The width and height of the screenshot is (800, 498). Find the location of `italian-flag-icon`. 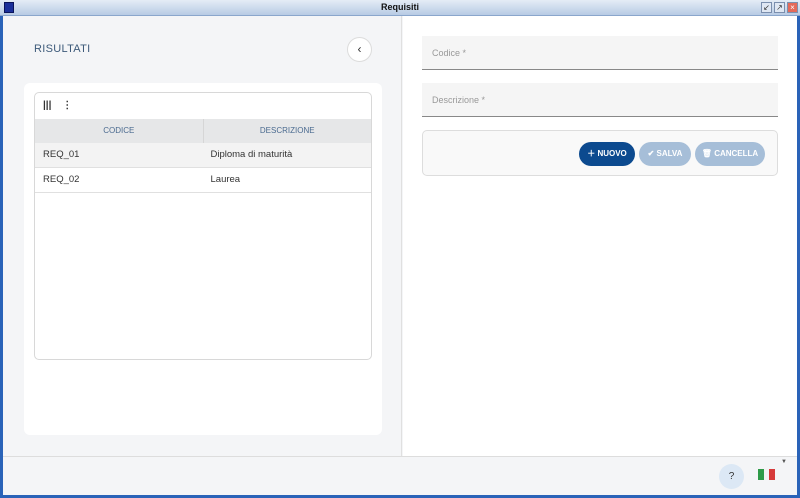

italian-flag-icon is located at coordinates (767, 474).